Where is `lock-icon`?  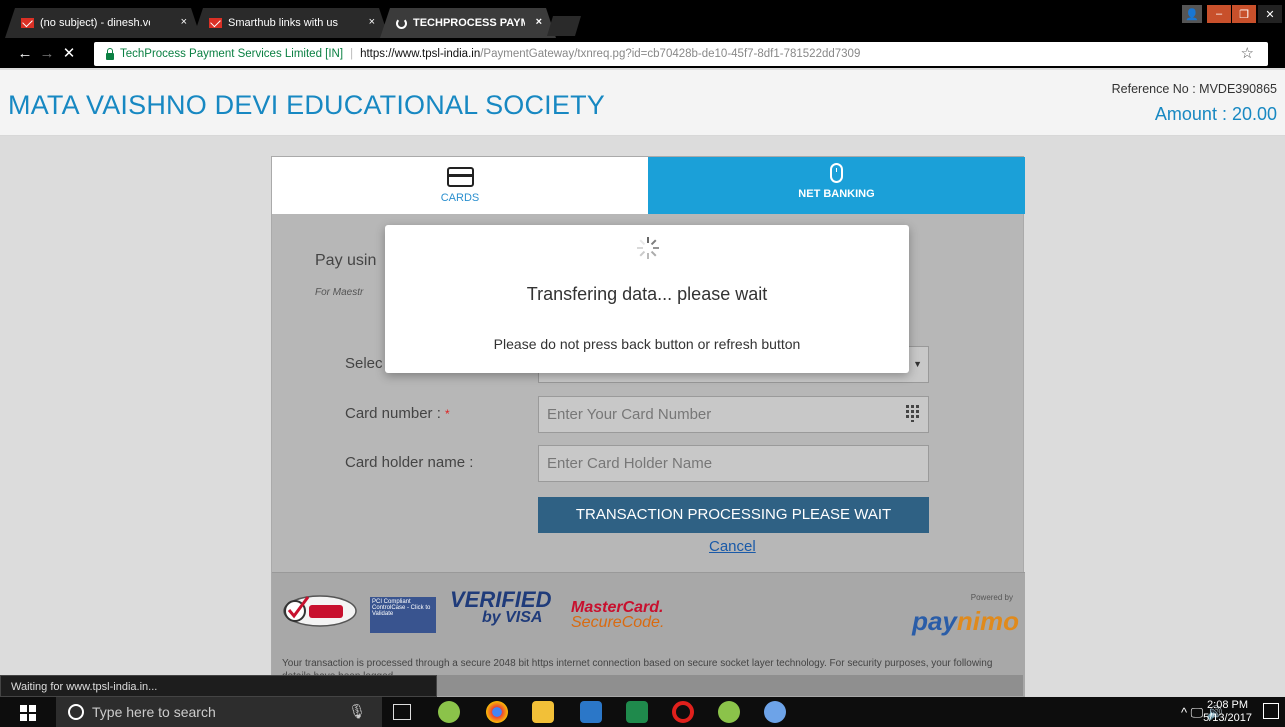
lock-icon is located at coordinates (110, 53).